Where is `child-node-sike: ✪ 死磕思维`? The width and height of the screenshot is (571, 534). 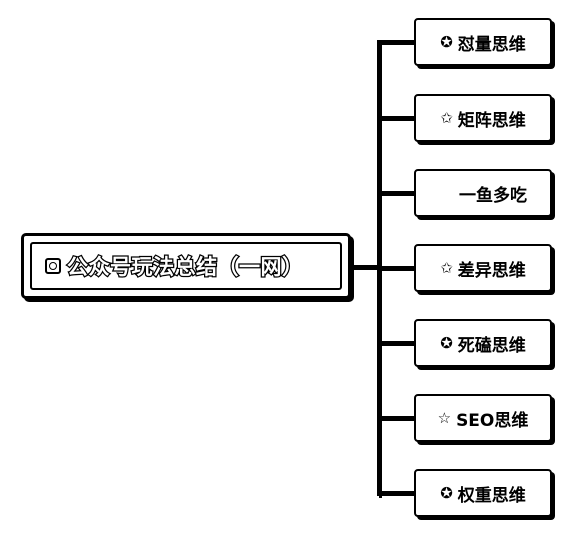 child-node-sike: ✪ 死磕思维 is located at coordinates (483, 343).